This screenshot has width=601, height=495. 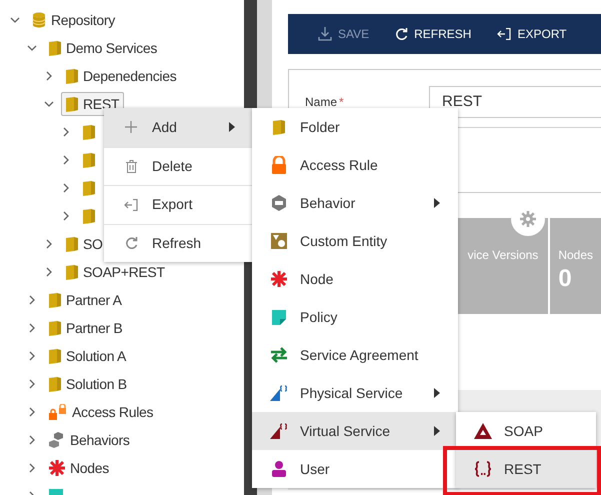 I want to click on tree-node: SOAP+REST, so click(x=115, y=272).